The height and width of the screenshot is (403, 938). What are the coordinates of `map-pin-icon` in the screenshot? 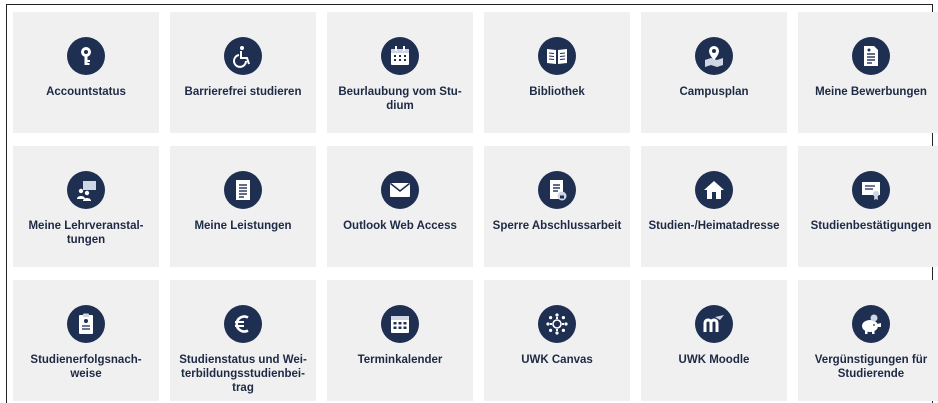 It's located at (714, 56).